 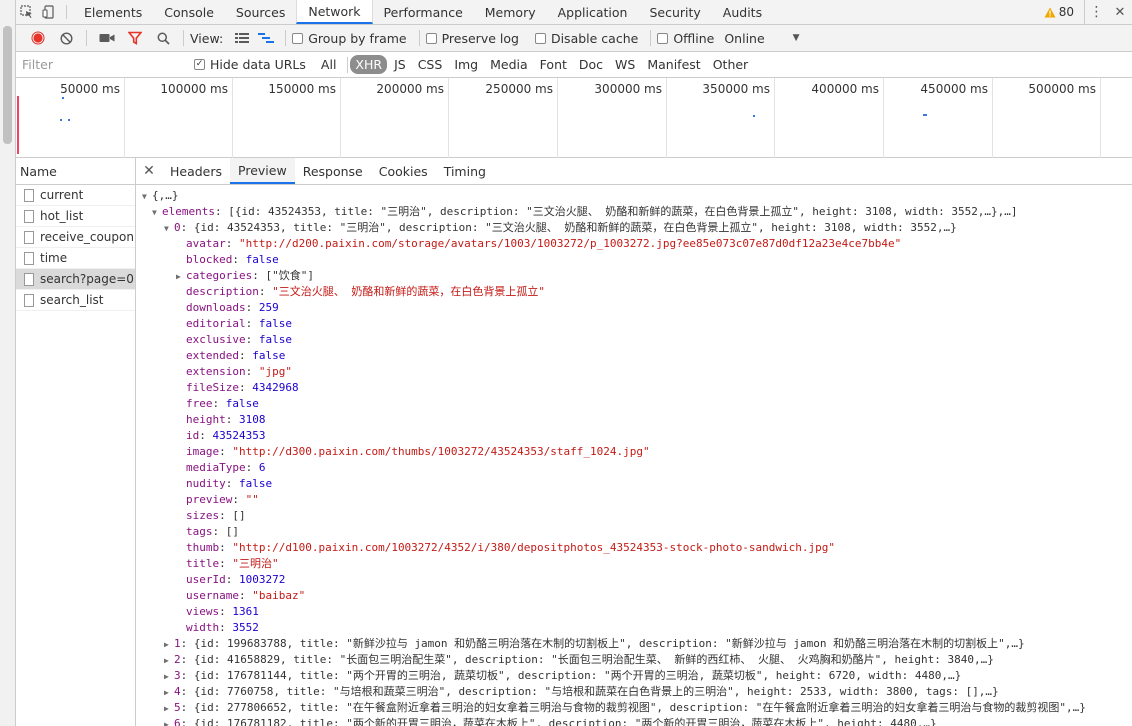 What do you see at coordinates (796, 38) in the screenshot?
I see `chevron-down-icon: ▼` at bounding box center [796, 38].